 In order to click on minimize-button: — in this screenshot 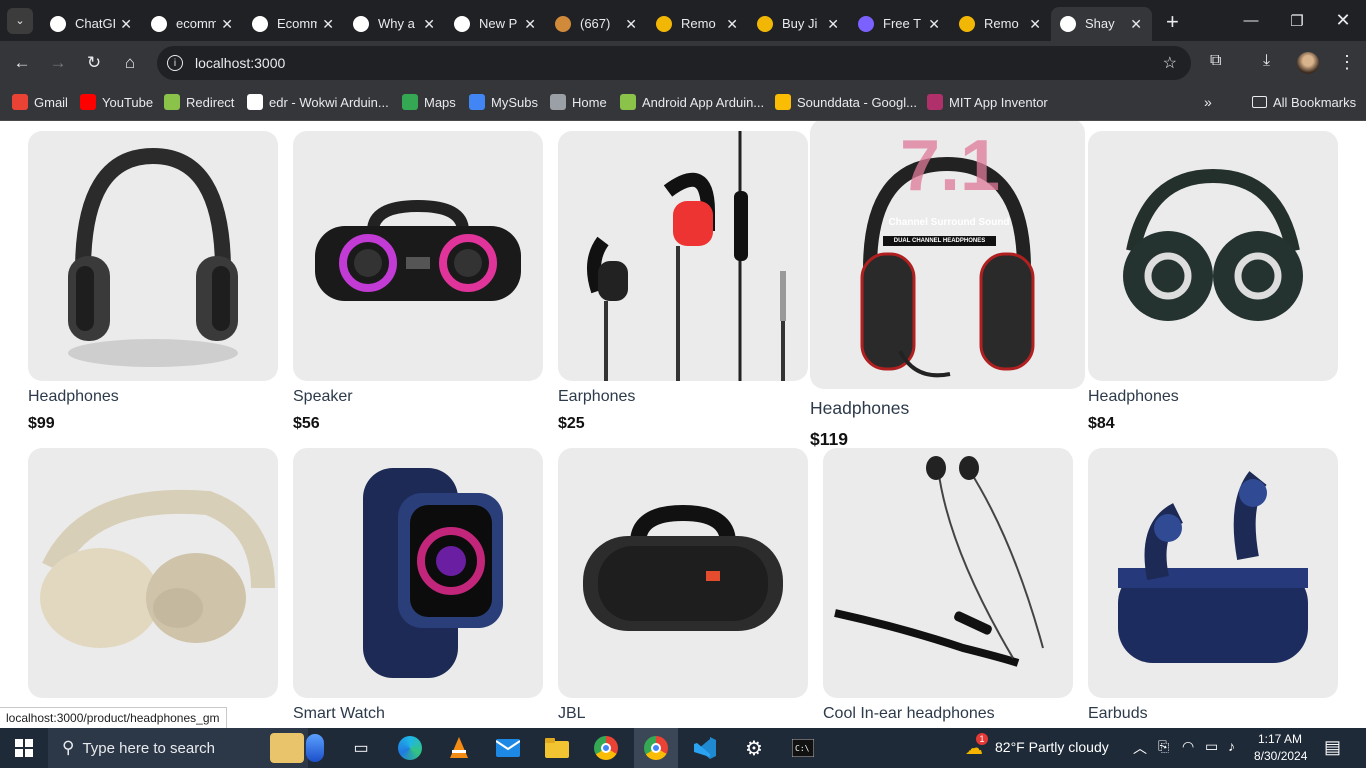, I will do `click(1251, 20)`.